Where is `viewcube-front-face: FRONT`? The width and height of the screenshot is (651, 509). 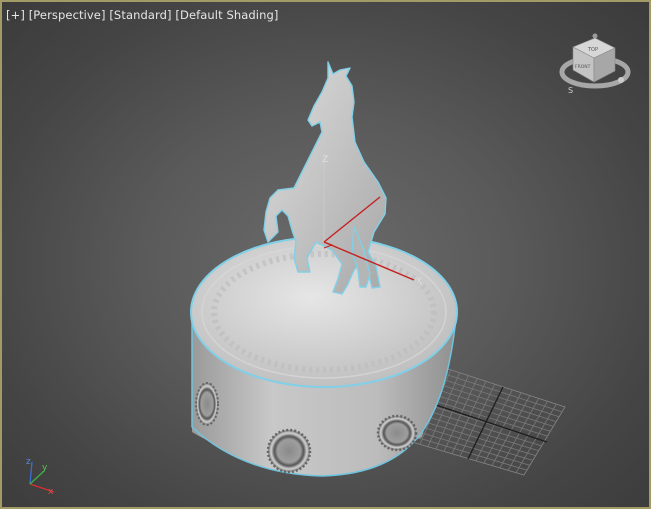
viewcube-front-face: FRONT is located at coordinates (583, 67).